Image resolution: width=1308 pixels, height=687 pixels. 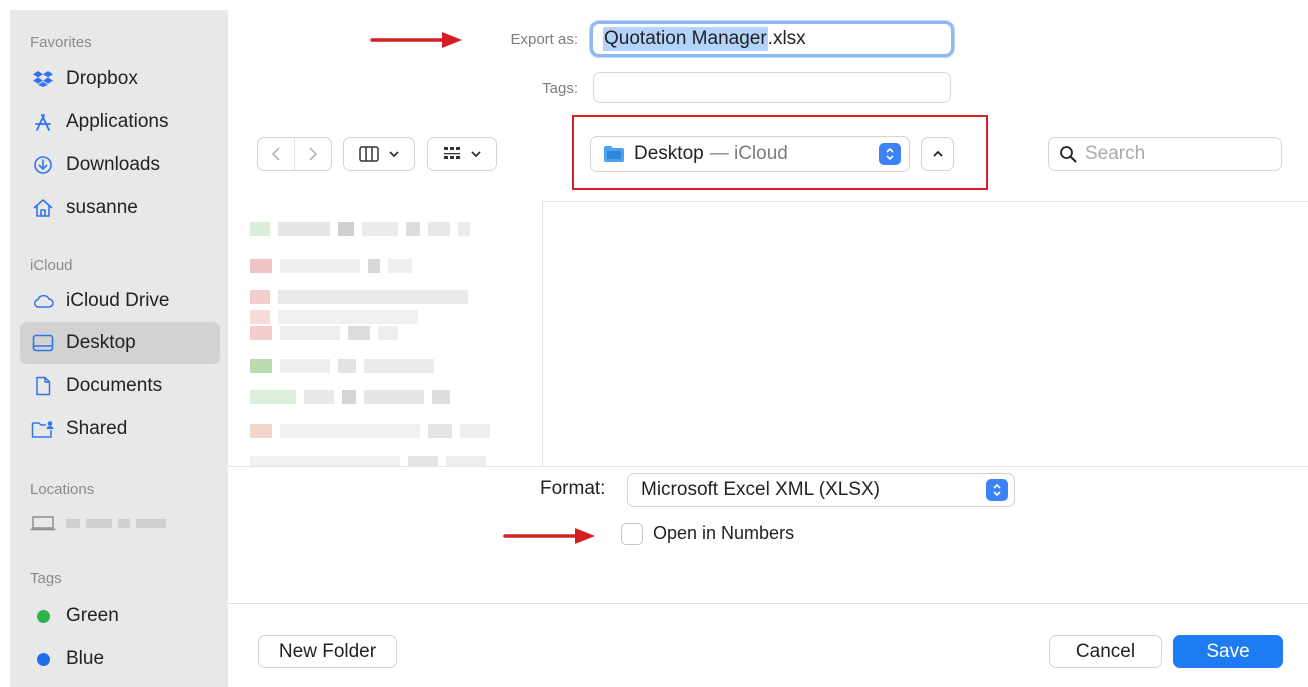 What do you see at coordinates (573, 488) in the screenshot?
I see `format-label: Format:` at bounding box center [573, 488].